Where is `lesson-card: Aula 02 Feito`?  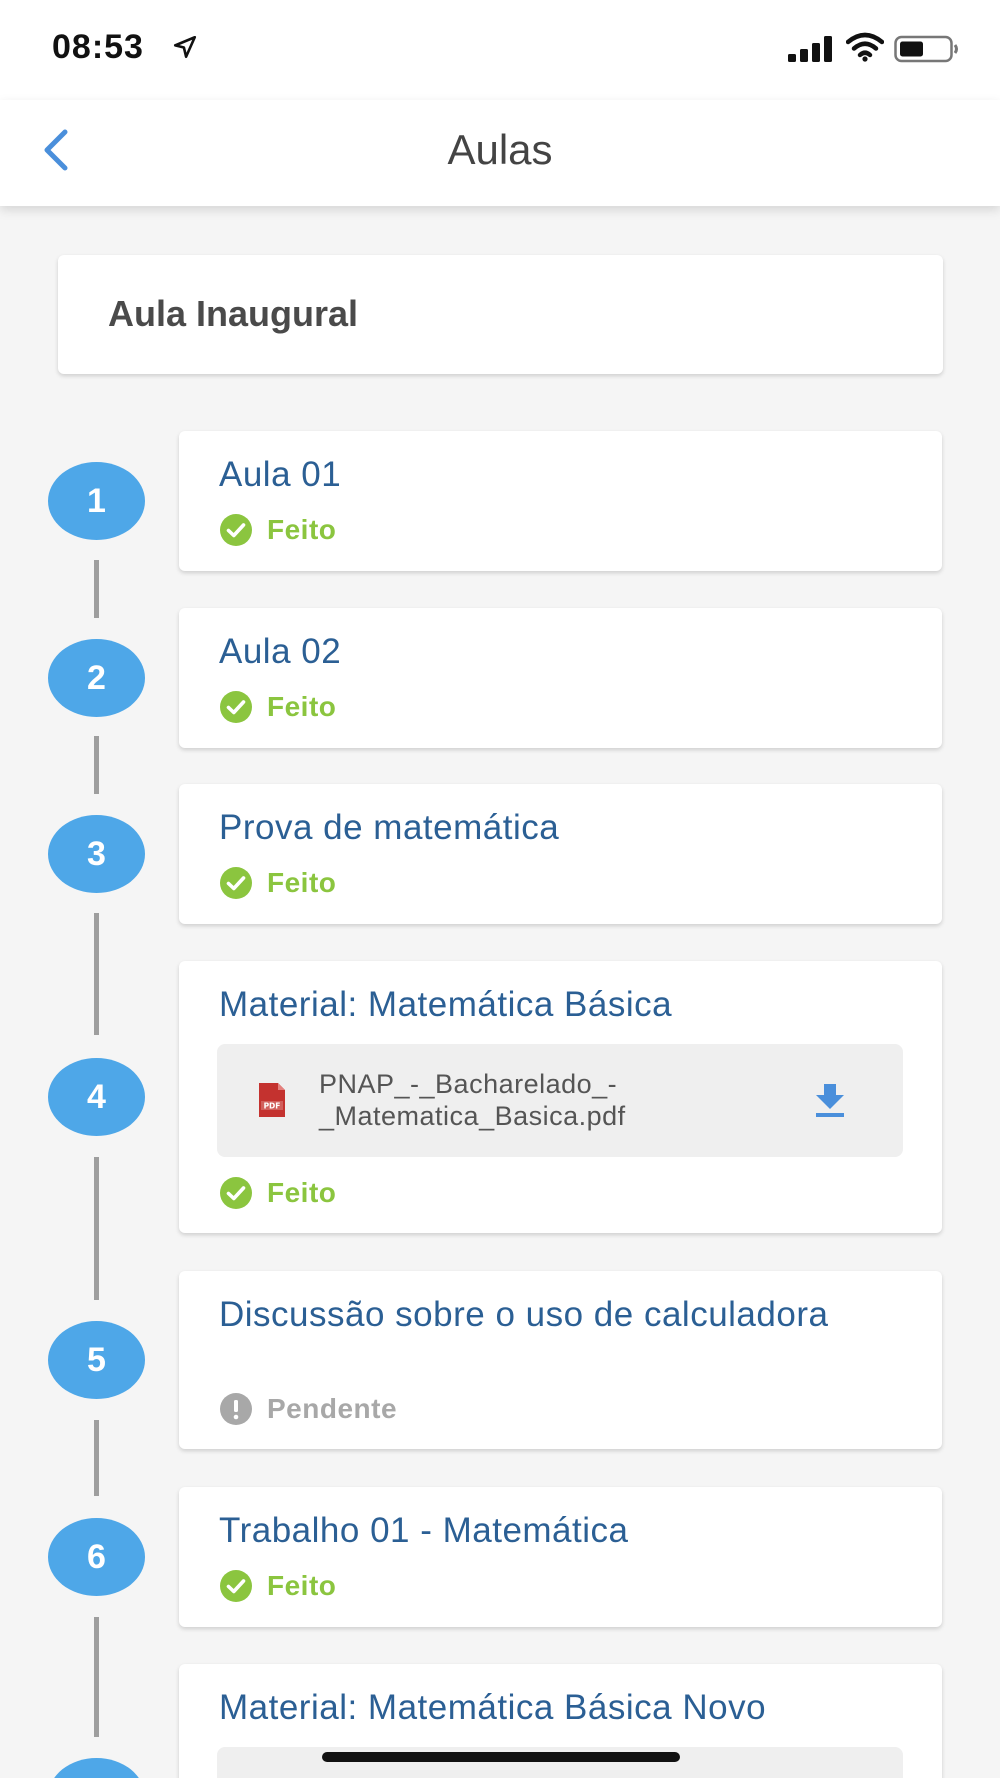
lesson-card: Aula 02 Feito is located at coordinates (560, 678).